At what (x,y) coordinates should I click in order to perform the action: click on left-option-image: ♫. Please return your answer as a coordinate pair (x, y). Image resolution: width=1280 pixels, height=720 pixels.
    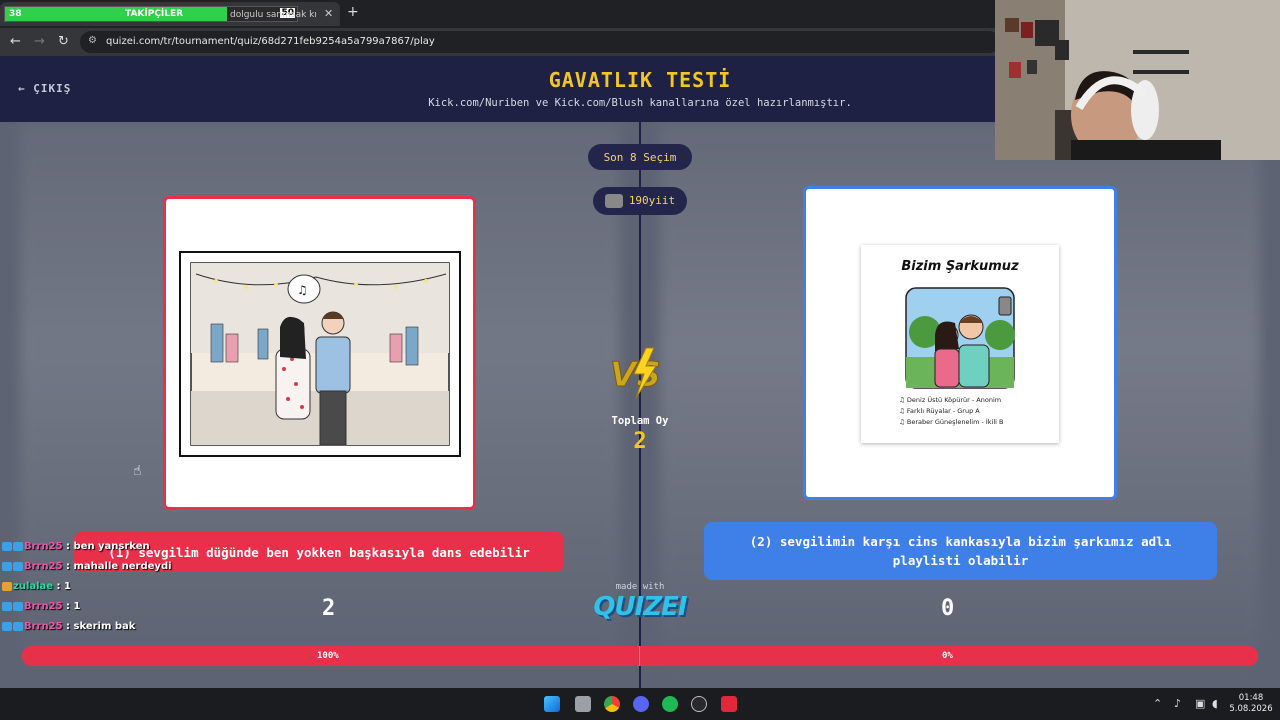
    Looking at the image, I should click on (320, 354).